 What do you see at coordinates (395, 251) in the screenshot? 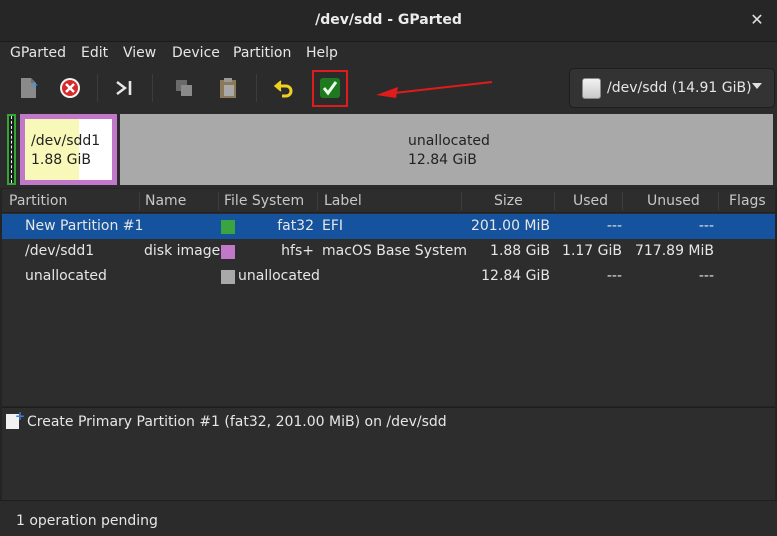
I see `cell-label: macOS Base System` at bounding box center [395, 251].